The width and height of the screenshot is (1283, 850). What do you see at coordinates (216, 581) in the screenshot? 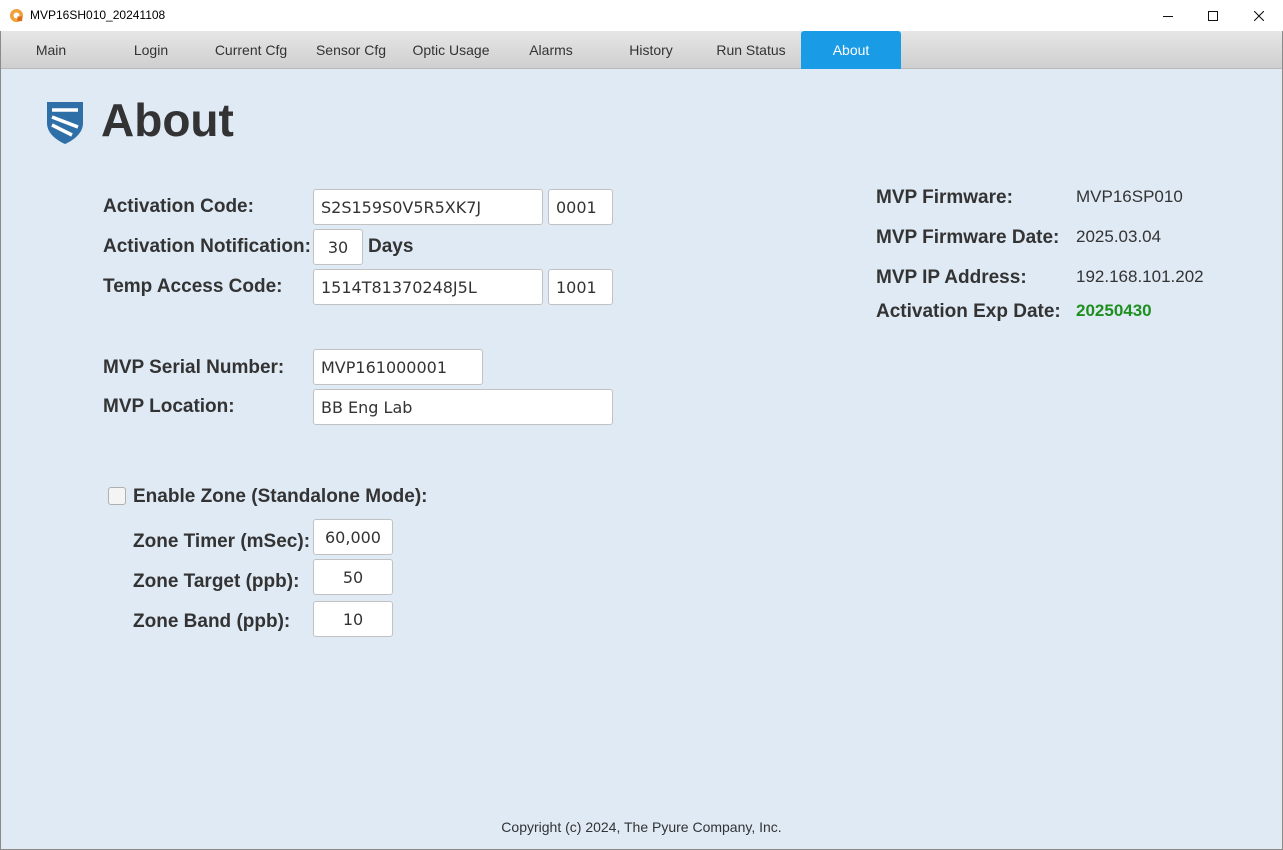
I see `zone-target-label: Zone Target (ppb):` at bounding box center [216, 581].